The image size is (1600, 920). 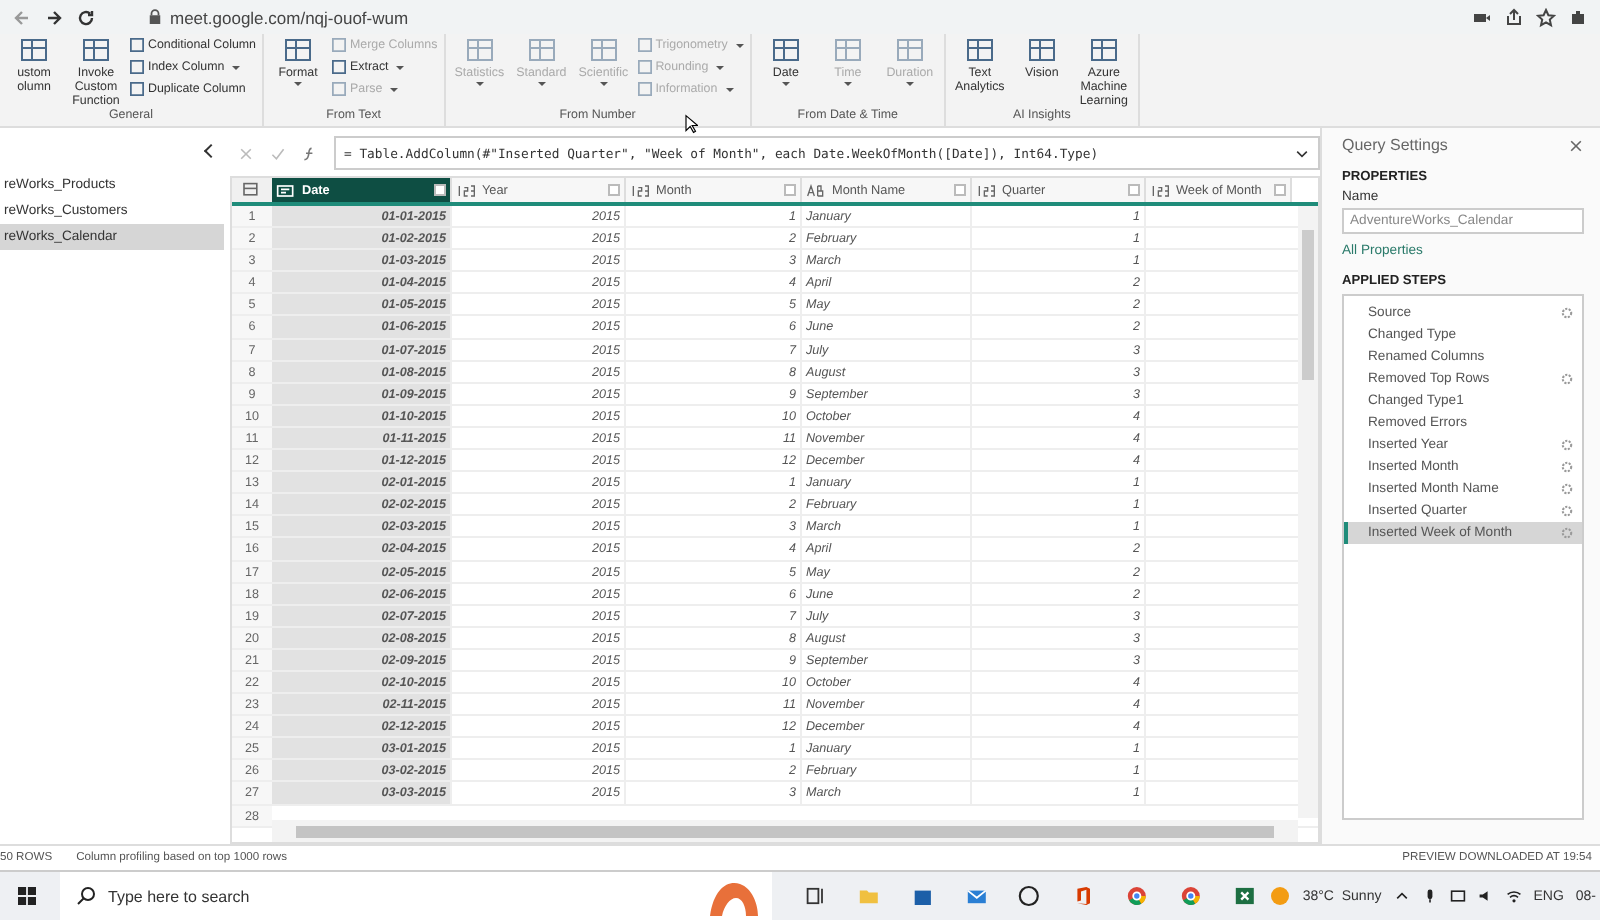 I want to click on search-icon, so click(x=86, y=896).